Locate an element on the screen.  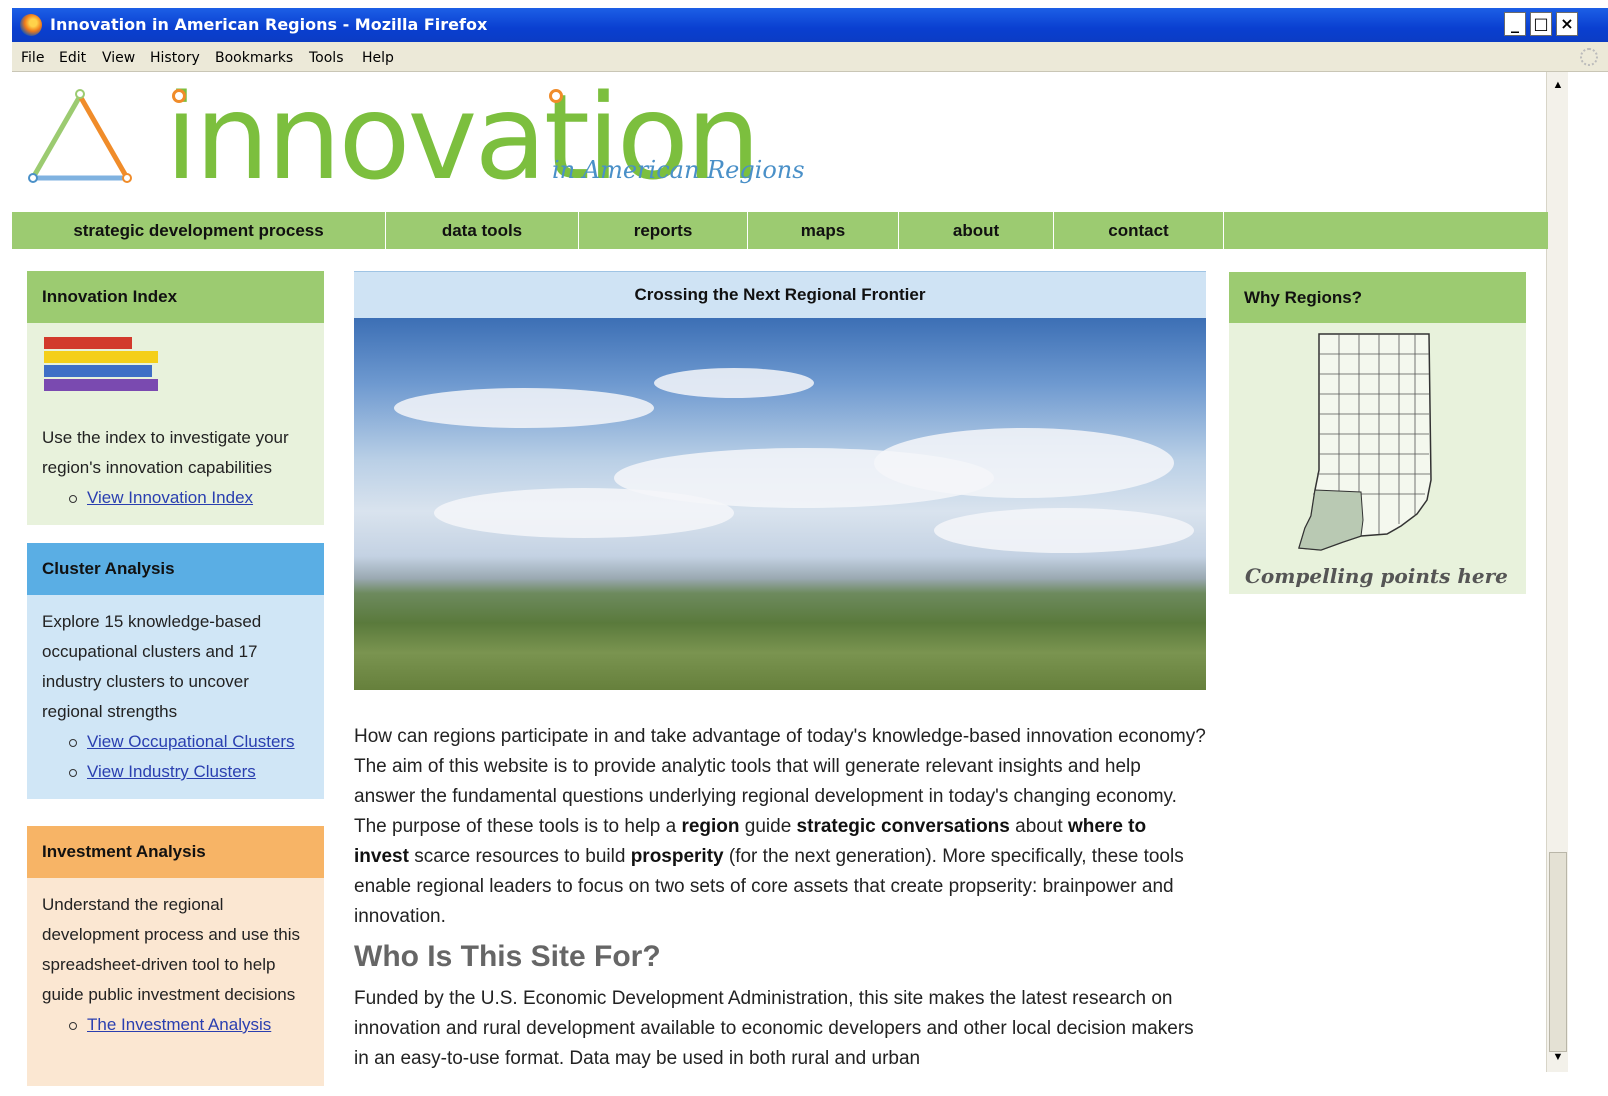
why-regions-box: Why Regions? Compelling points here is located at coordinates (1377, 433).